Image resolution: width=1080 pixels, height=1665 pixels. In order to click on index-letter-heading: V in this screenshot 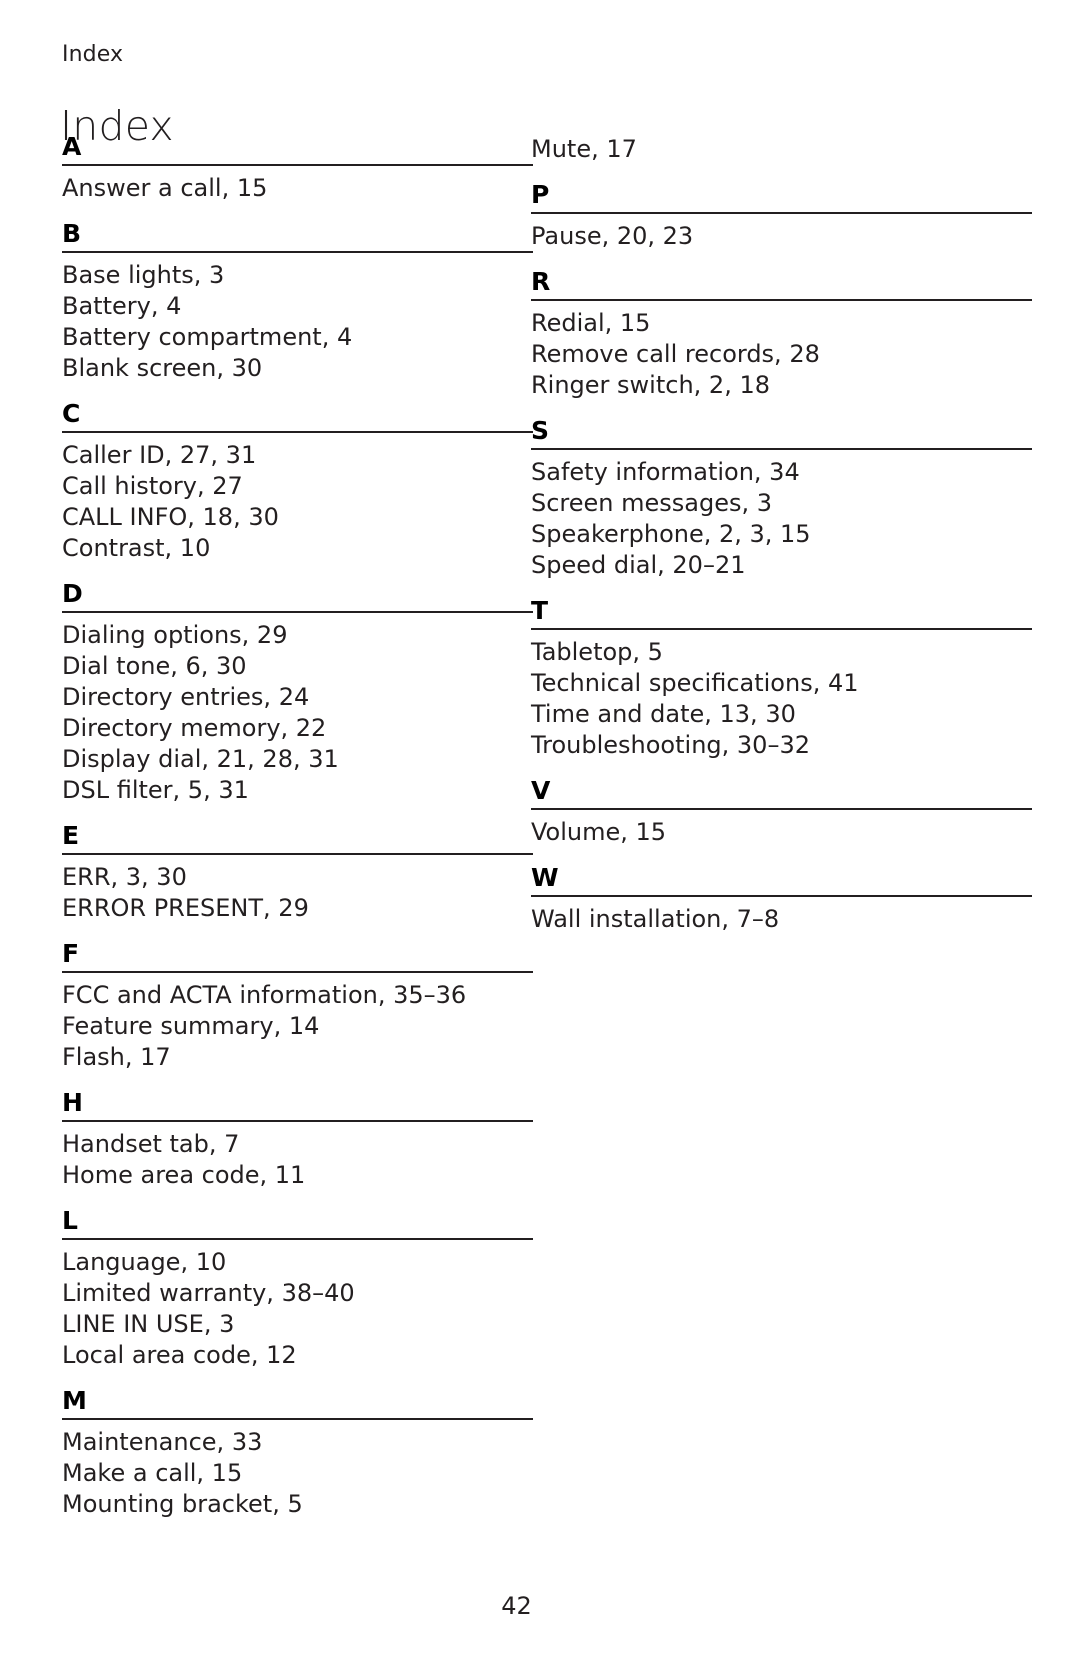, I will do `click(781, 794)`.